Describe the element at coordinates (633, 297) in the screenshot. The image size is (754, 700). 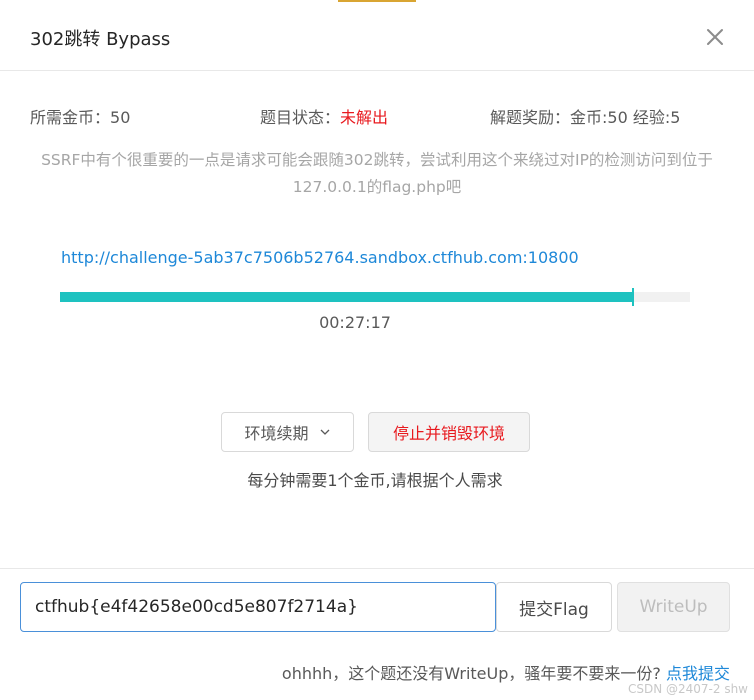
I see `time-progress-marker` at that location.